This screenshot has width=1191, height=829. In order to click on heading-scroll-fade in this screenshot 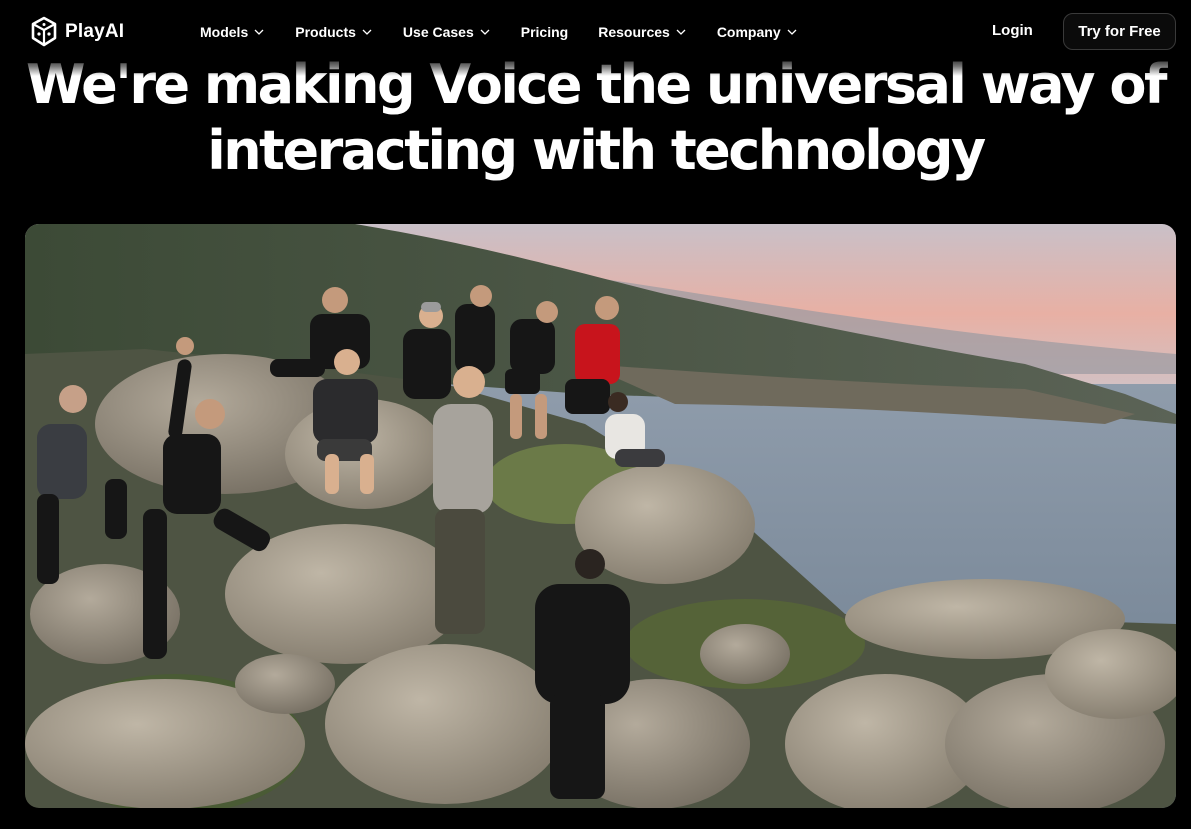, I will do `click(595, 65)`.